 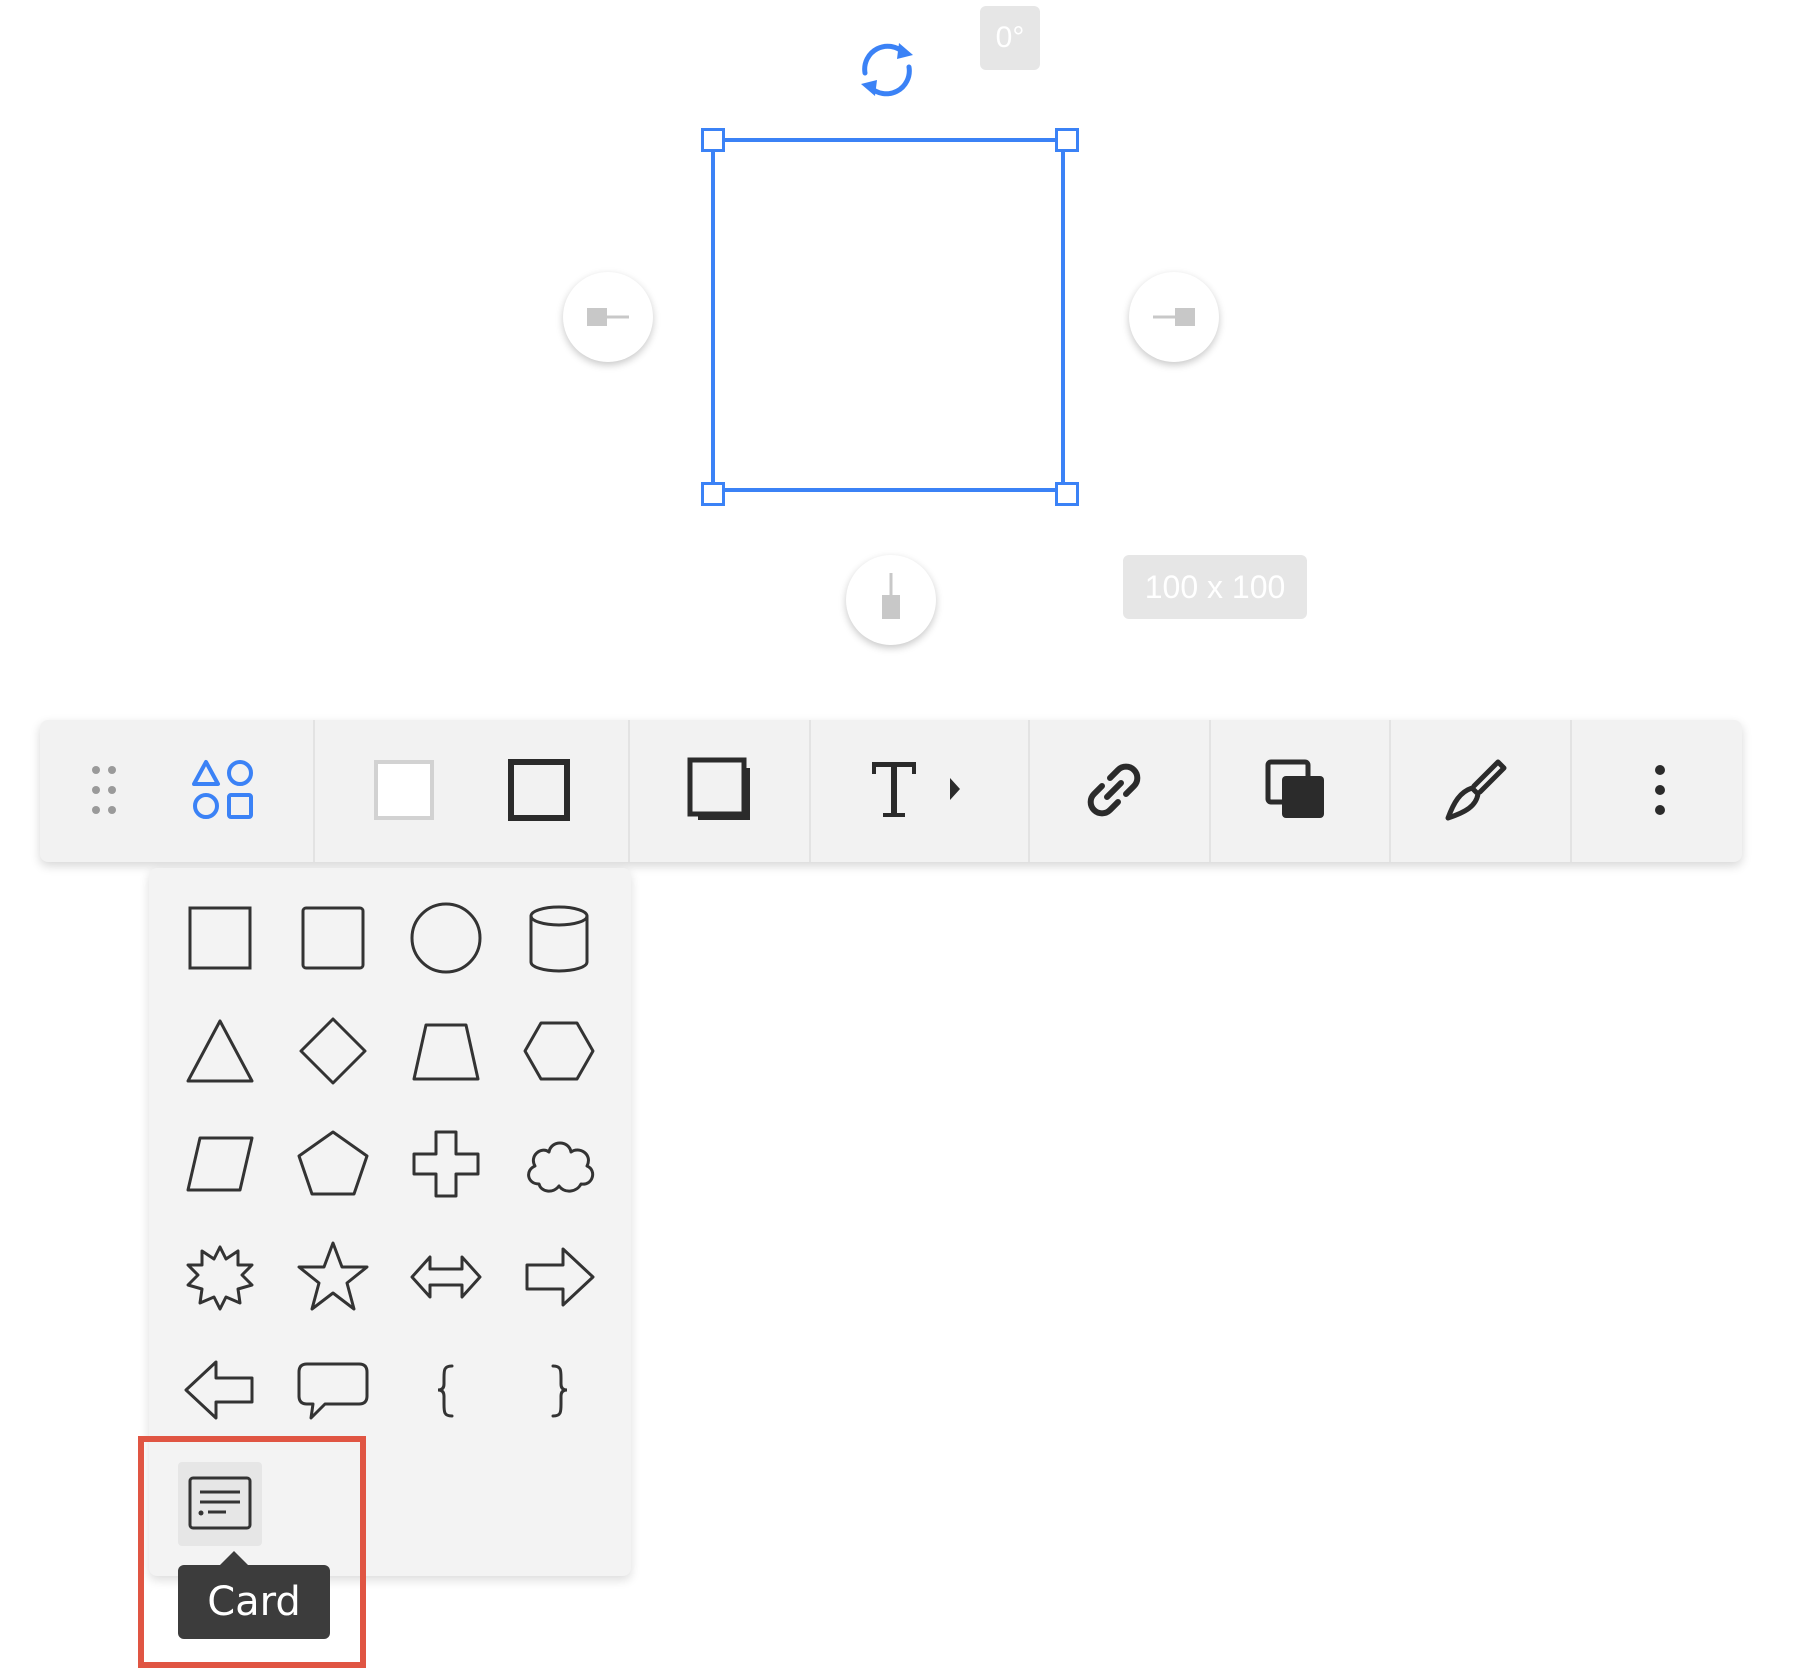 I want to click on shape-cylinder-button, so click(x=559, y=938).